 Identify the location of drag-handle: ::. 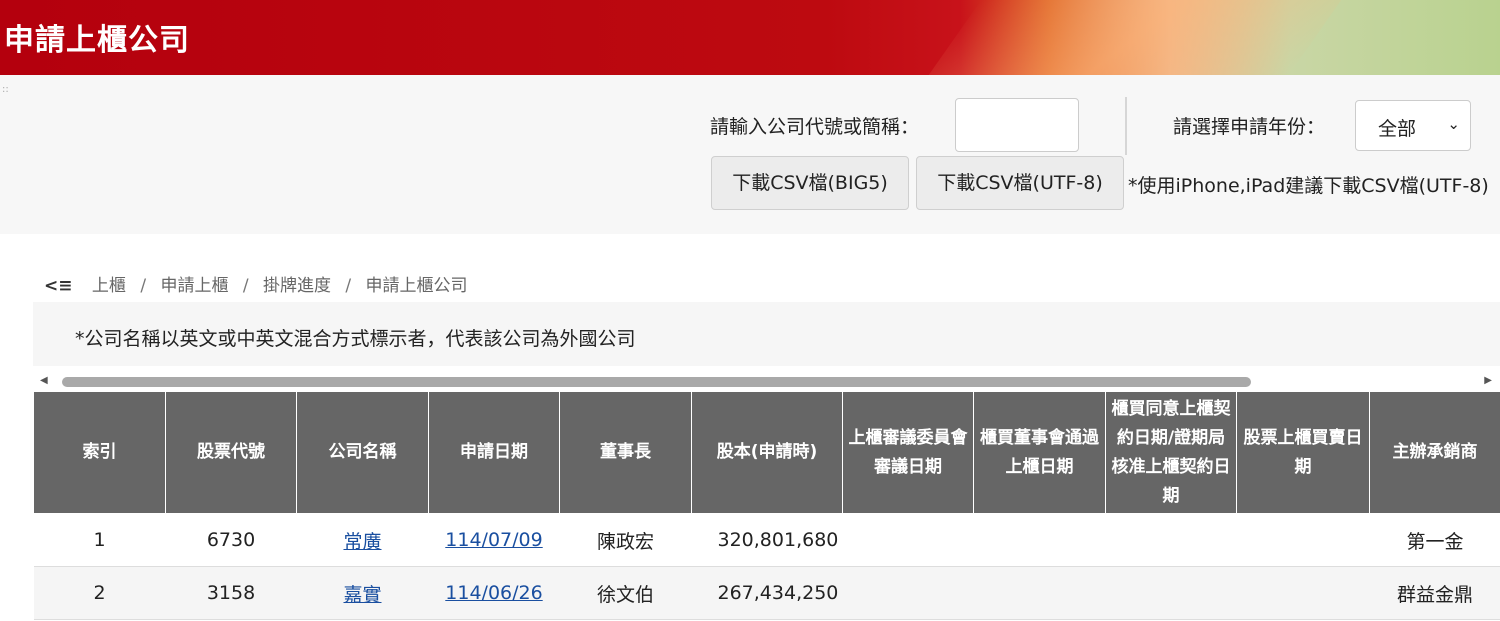
(5, 89).